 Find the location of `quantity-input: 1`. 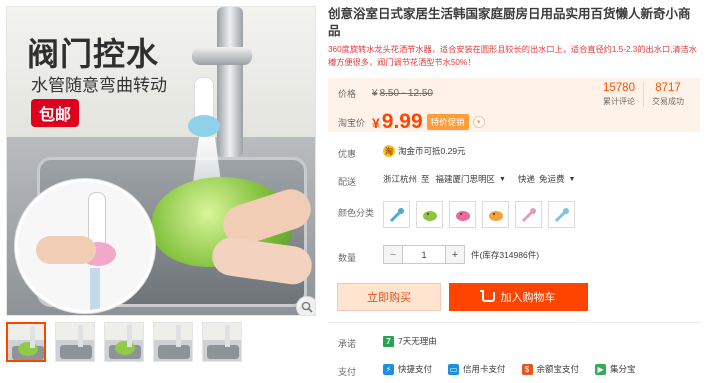

quantity-input: 1 is located at coordinates (424, 254).